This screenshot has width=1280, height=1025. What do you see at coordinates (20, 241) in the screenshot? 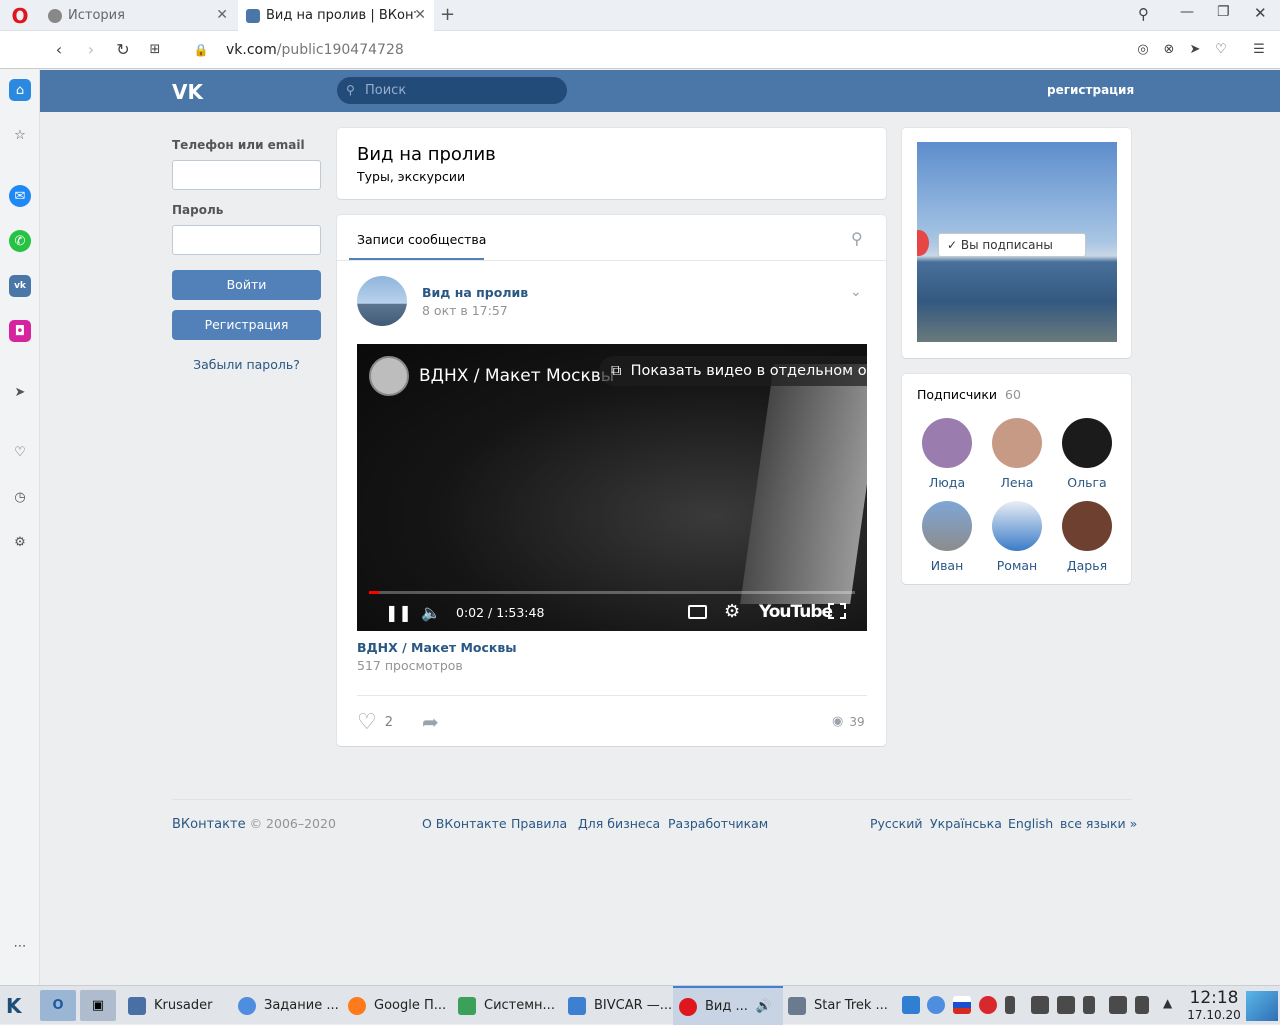
I see `whatsapp-icon: ✆` at bounding box center [20, 241].